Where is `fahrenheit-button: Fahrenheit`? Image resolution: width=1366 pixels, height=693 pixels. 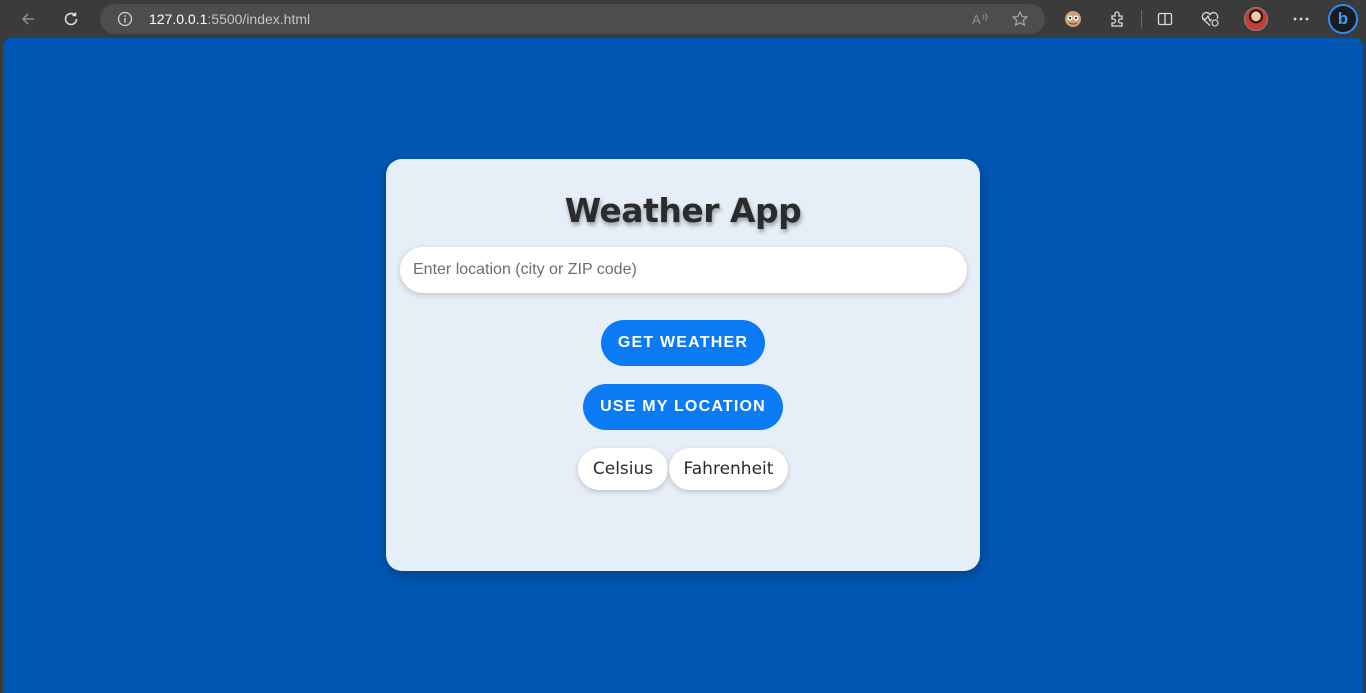
fahrenheit-button: Fahrenheit is located at coordinates (728, 469).